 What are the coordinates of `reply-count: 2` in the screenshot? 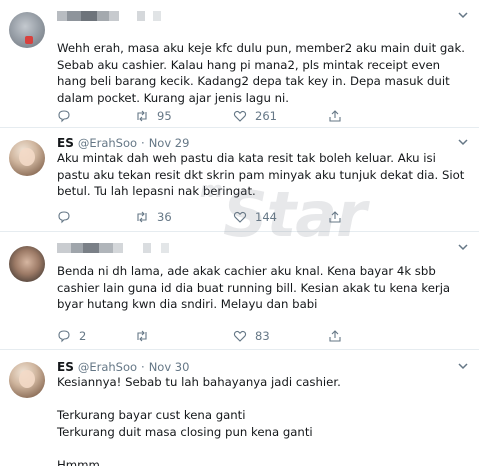 It's located at (83, 336).